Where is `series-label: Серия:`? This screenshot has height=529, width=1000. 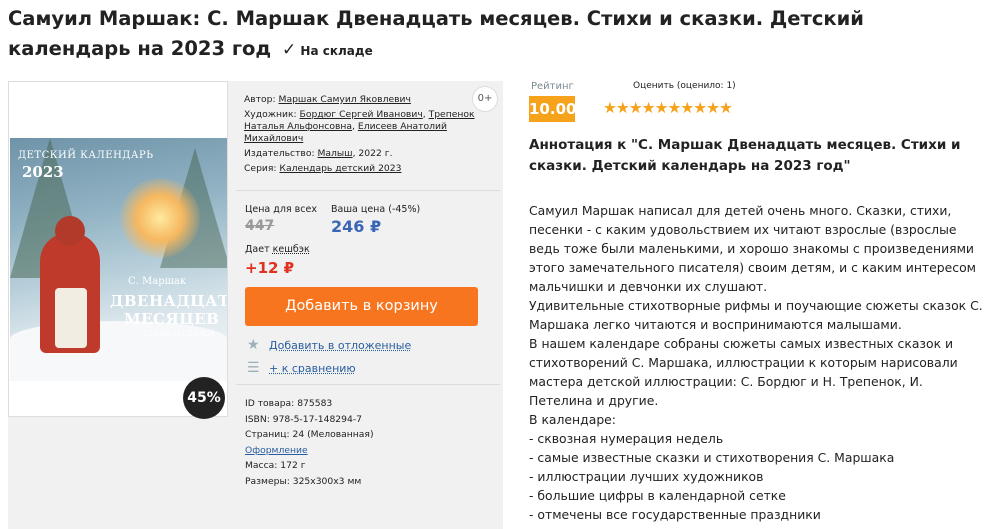
series-label: Серия: is located at coordinates (260, 168).